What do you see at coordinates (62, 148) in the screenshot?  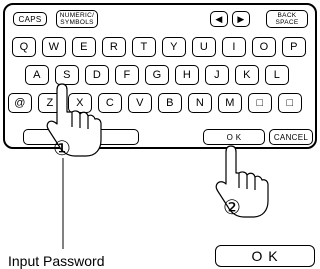 I see `step-1-marker: ①` at bounding box center [62, 148].